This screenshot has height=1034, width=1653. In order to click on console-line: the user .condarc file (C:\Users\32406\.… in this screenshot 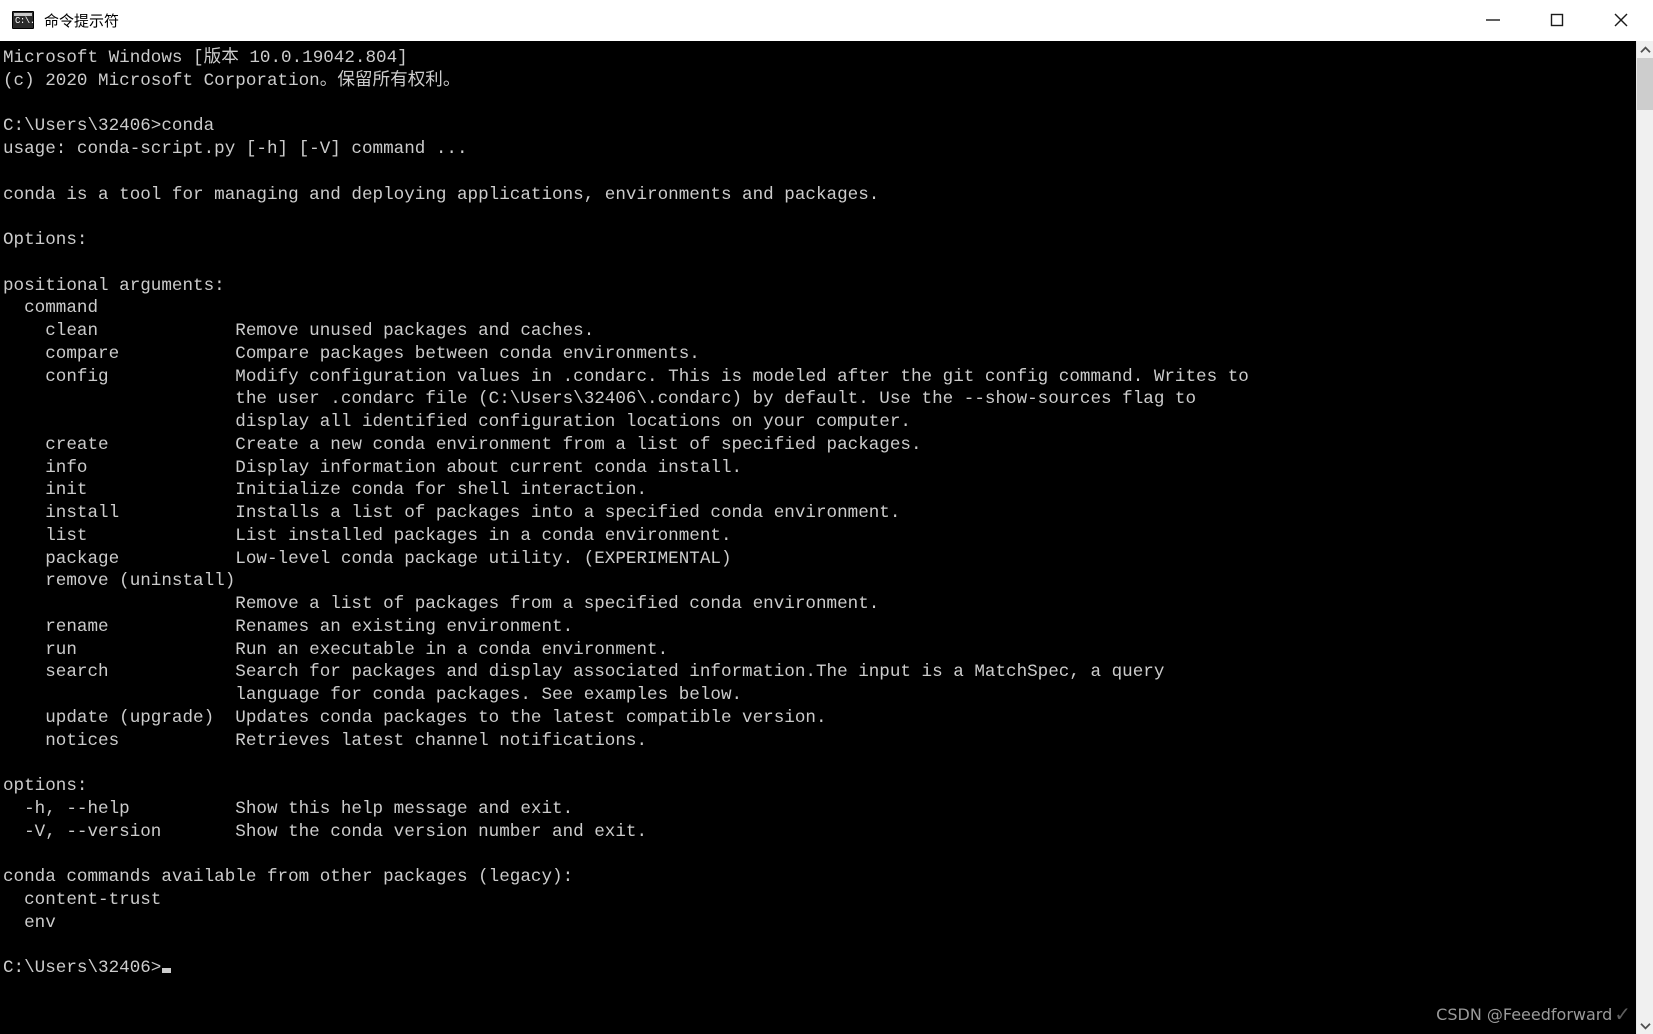, I will do `click(600, 399)`.